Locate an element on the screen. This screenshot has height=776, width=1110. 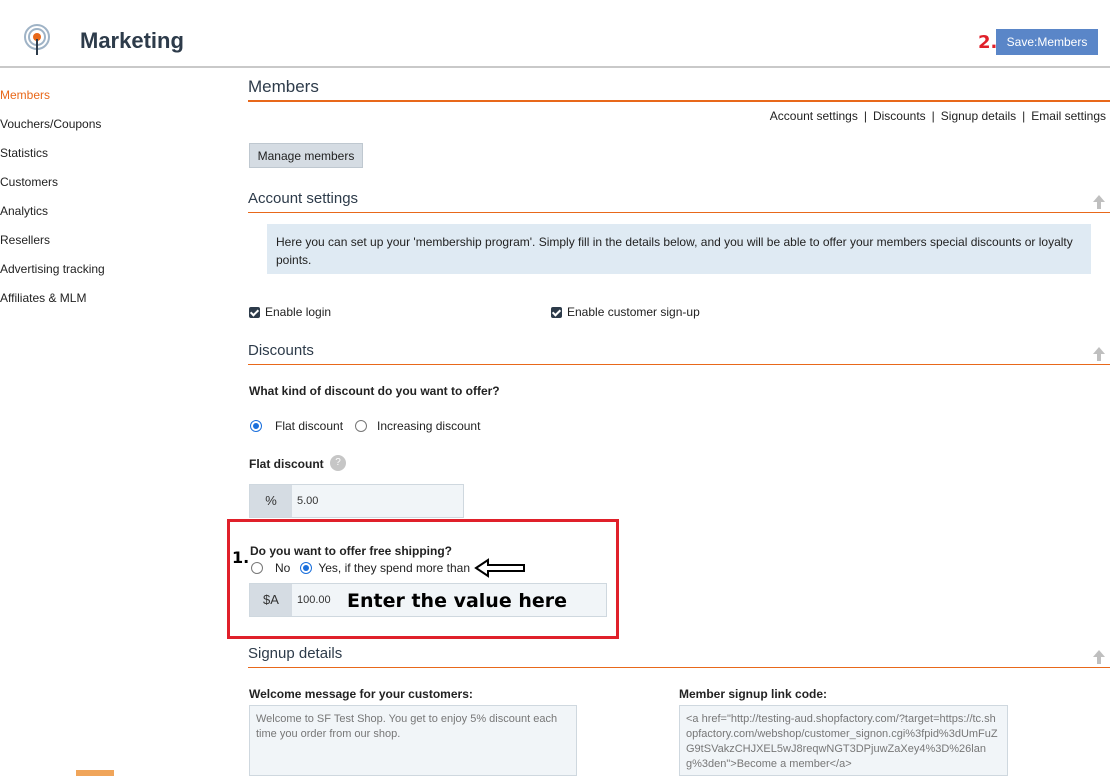
radio-label: Increasing discount is located at coordinates (429, 426).